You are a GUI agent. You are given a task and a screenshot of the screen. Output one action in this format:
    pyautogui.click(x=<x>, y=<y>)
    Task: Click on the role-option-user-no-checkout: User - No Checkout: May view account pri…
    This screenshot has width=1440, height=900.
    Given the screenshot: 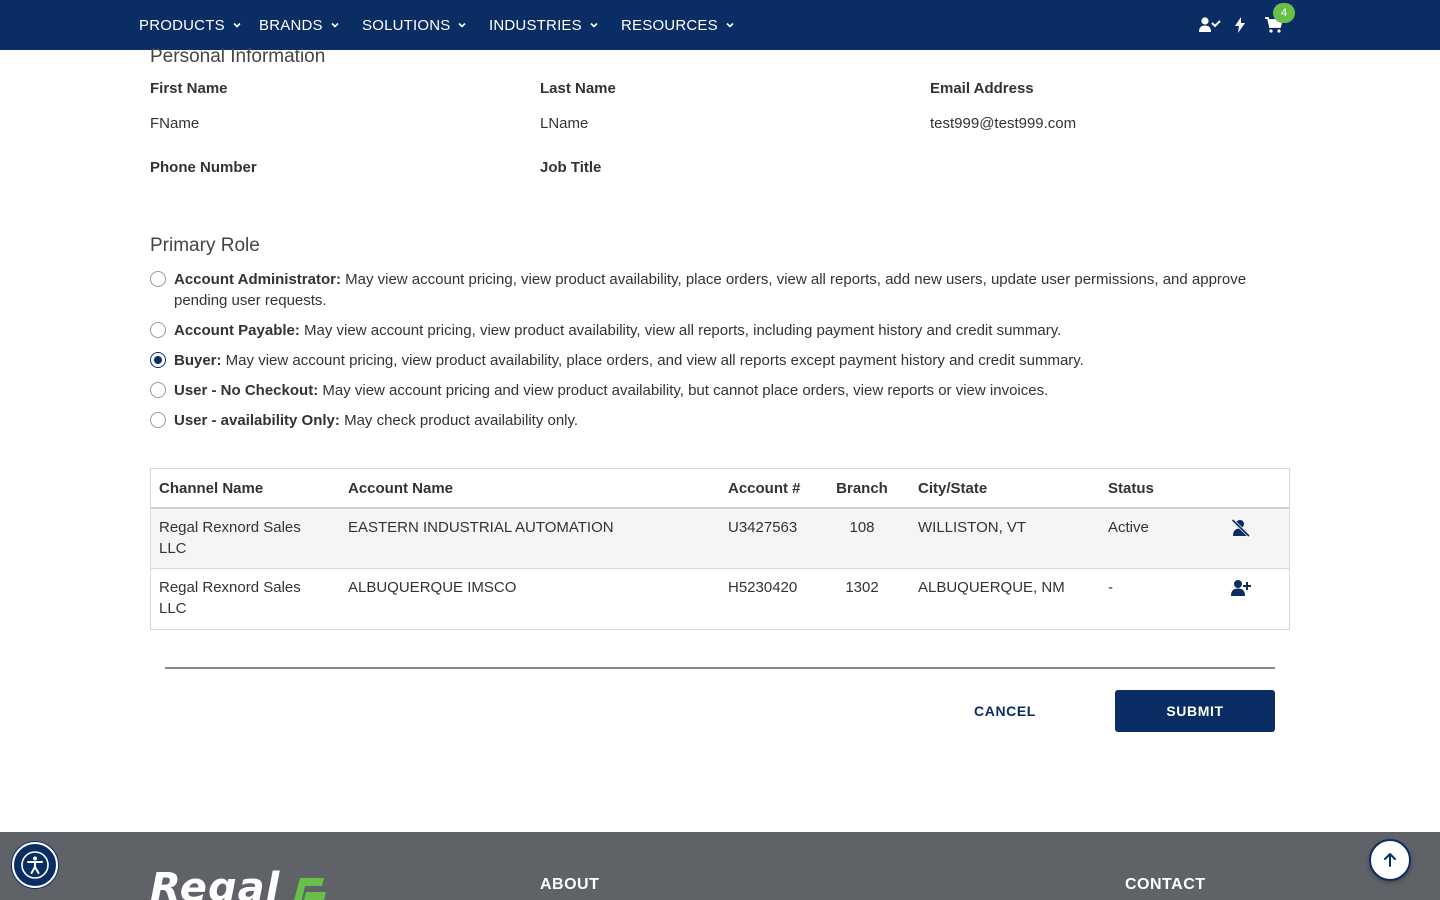 What is the action you would take?
    pyautogui.click(x=715, y=390)
    